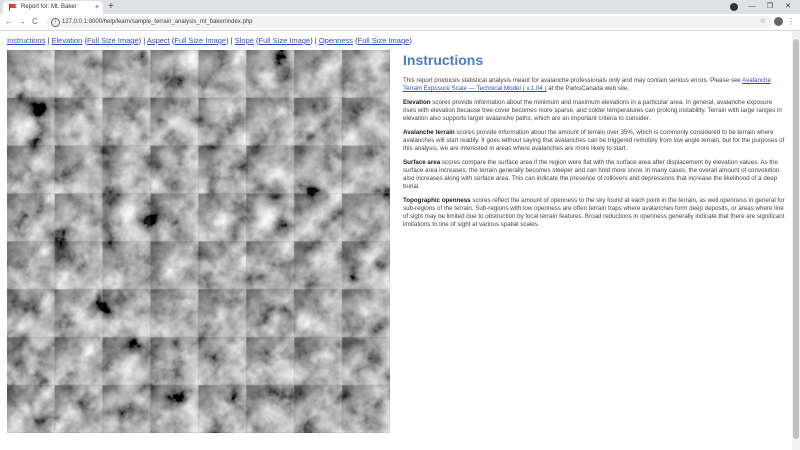 Image resolution: width=800 pixels, height=450 pixels. What do you see at coordinates (22, 22) in the screenshot?
I see `forward-button: →` at bounding box center [22, 22].